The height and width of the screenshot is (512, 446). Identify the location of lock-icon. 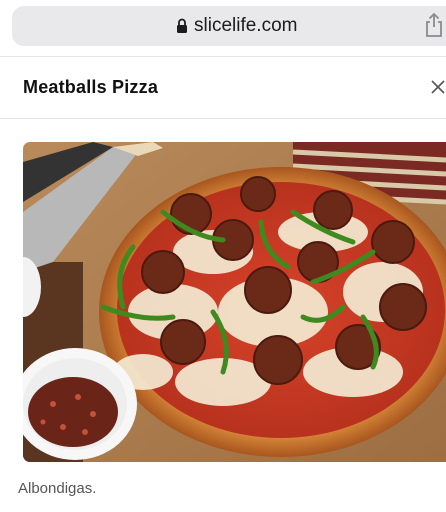
(182, 25).